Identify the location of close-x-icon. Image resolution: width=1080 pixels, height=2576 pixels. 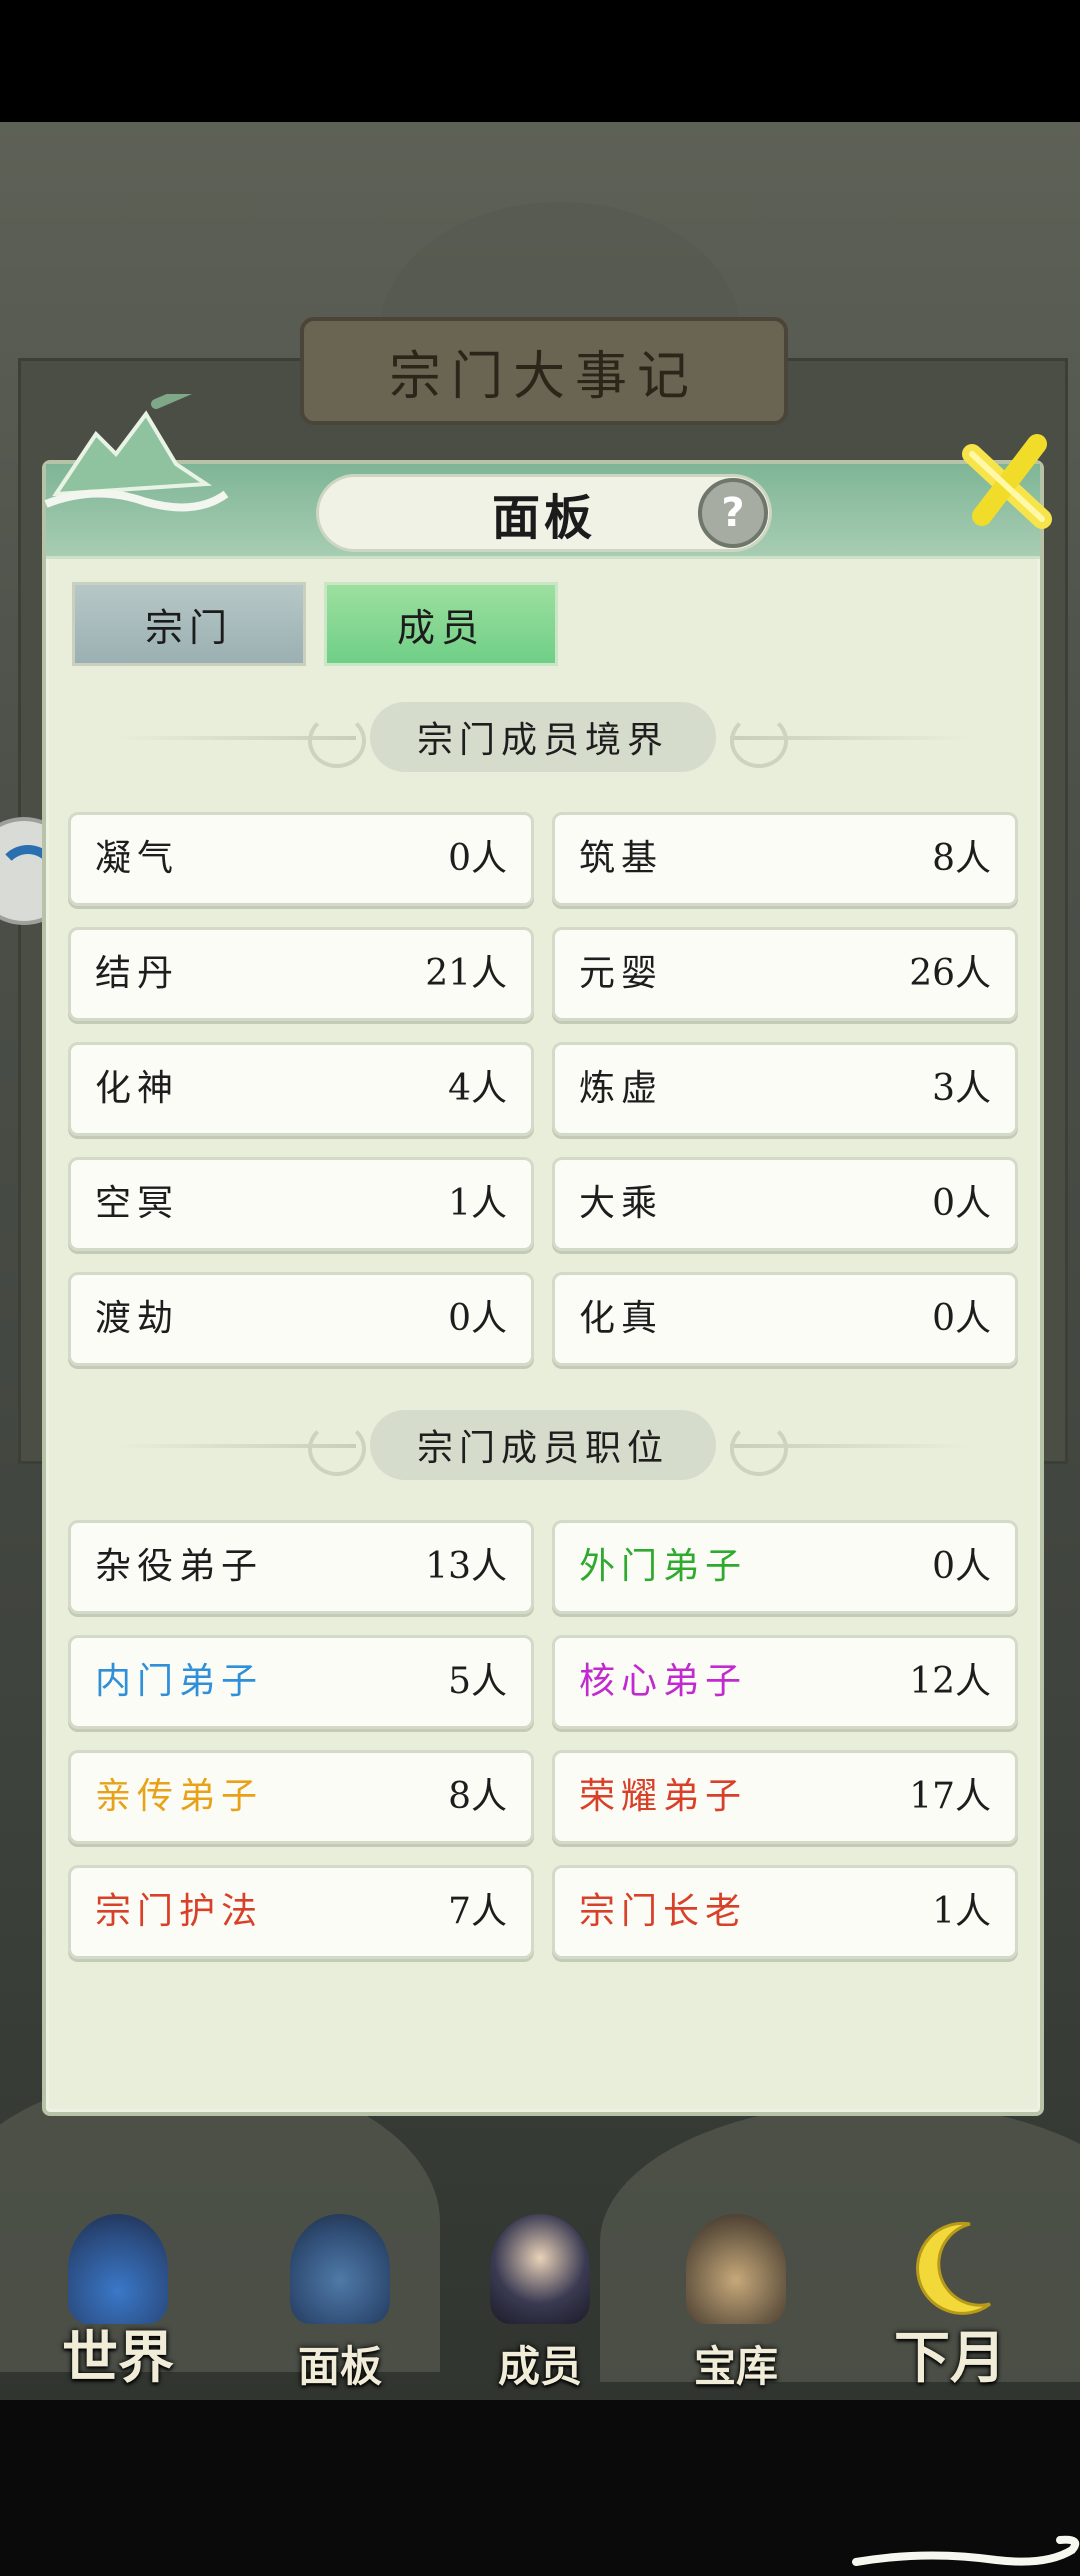
(1007, 481).